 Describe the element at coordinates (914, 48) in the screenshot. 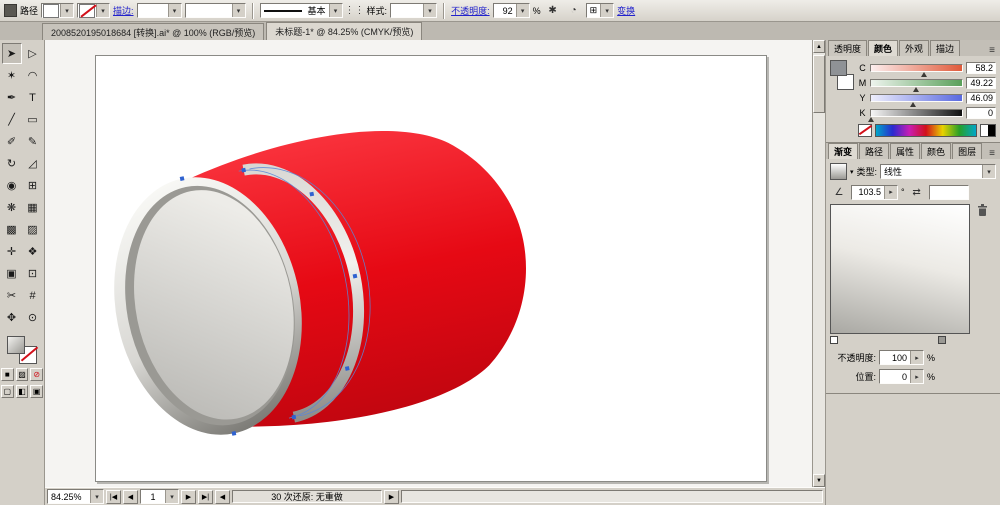

I see `tab-appearance: 外观` at that location.